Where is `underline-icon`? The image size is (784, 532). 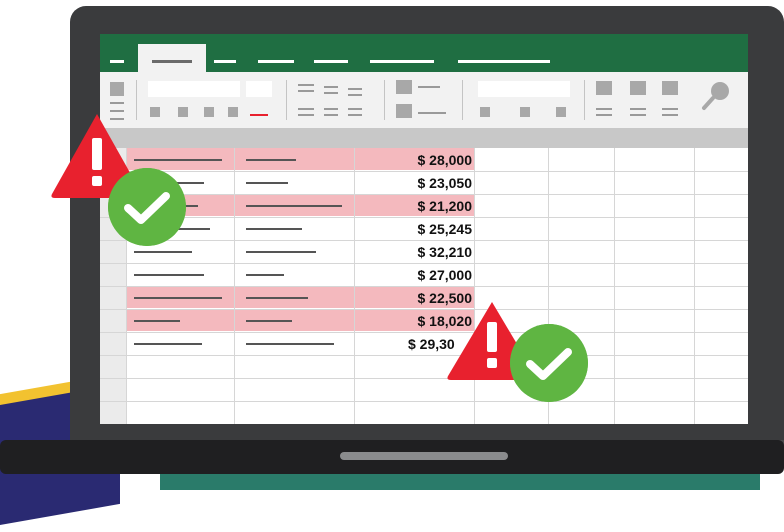 underline-icon is located at coordinates (209, 112).